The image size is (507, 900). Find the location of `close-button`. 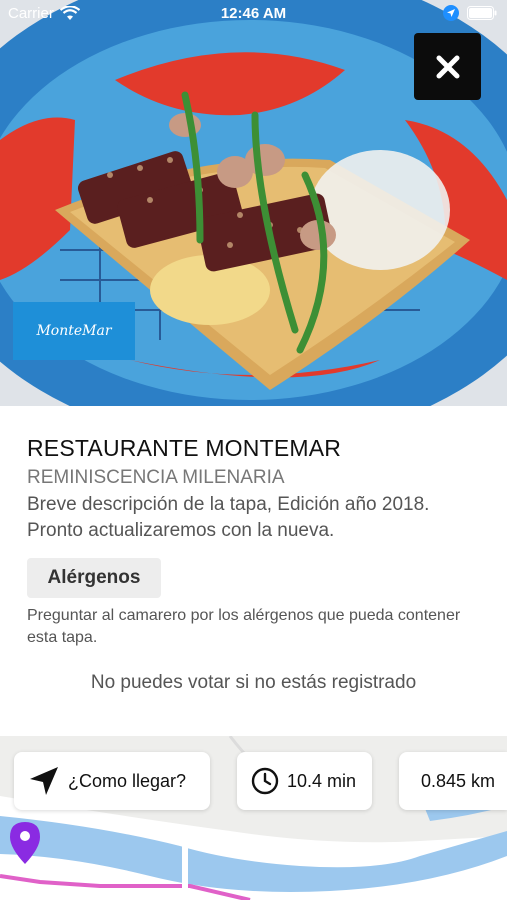

close-button is located at coordinates (447, 66).